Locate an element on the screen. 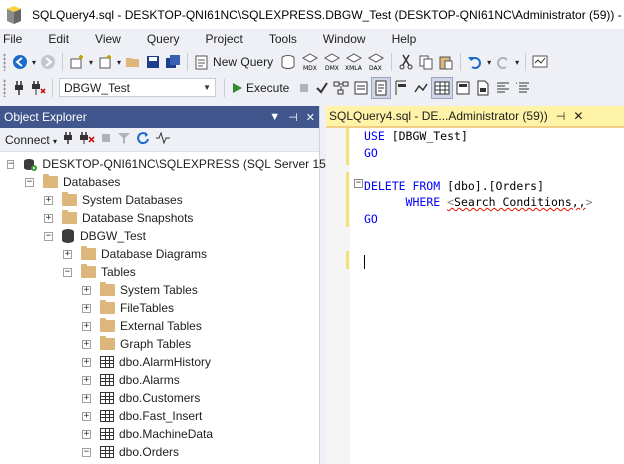  tree-node-orders: − dbo.Orders is located at coordinates (159, 452).